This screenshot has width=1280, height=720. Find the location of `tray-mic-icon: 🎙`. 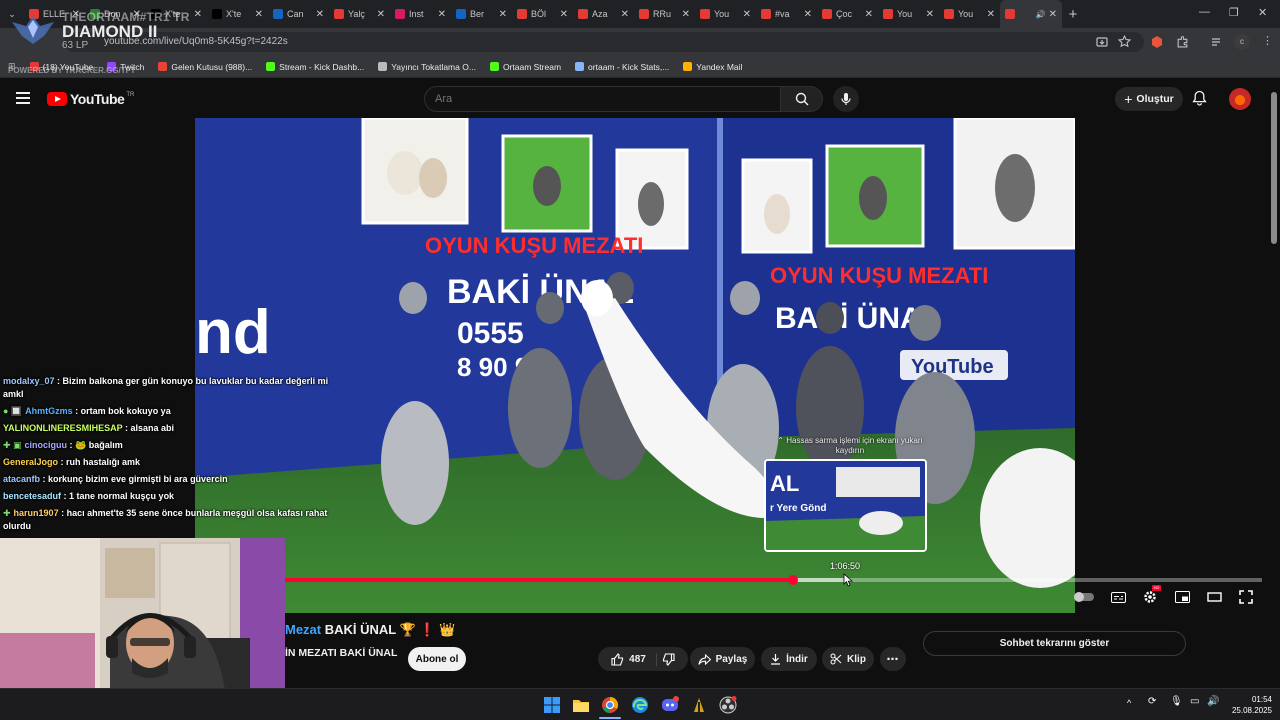

tray-mic-icon: 🎙 is located at coordinates (1176, 701).